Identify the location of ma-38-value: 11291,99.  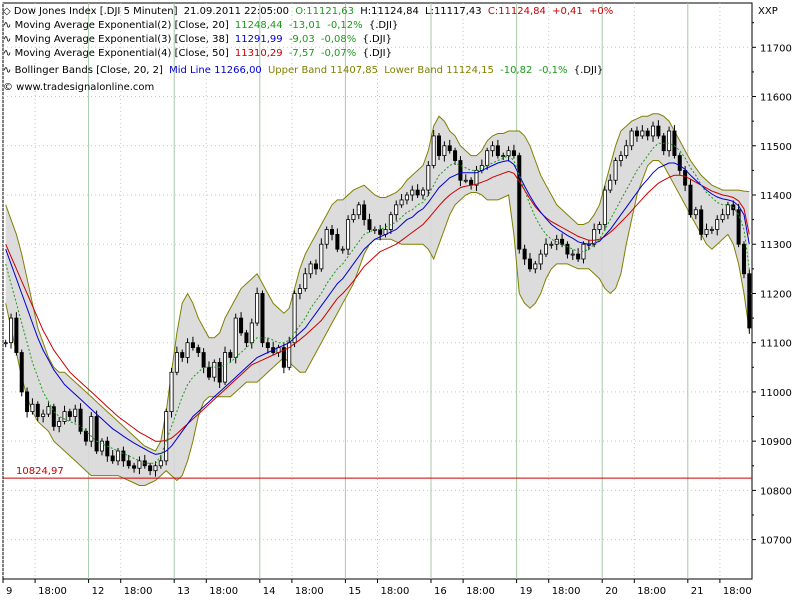
(259, 39).